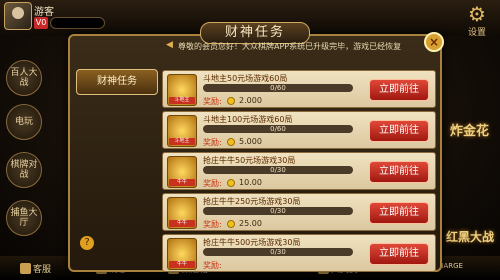 The height and width of the screenshot is (280, 500). What do you see at coordinates (248, 119) in the screenshot?
I see `task-name: 斗地主100元场游戏60局` at bounding box center [248, 119].